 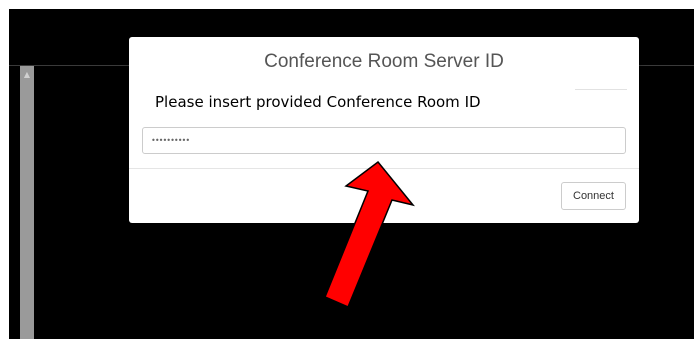 What do you see at coordinates (384, 61) in the screenshot?
I see `dialog-title: Conference Room Server ID` at bounding box center [384, 61].